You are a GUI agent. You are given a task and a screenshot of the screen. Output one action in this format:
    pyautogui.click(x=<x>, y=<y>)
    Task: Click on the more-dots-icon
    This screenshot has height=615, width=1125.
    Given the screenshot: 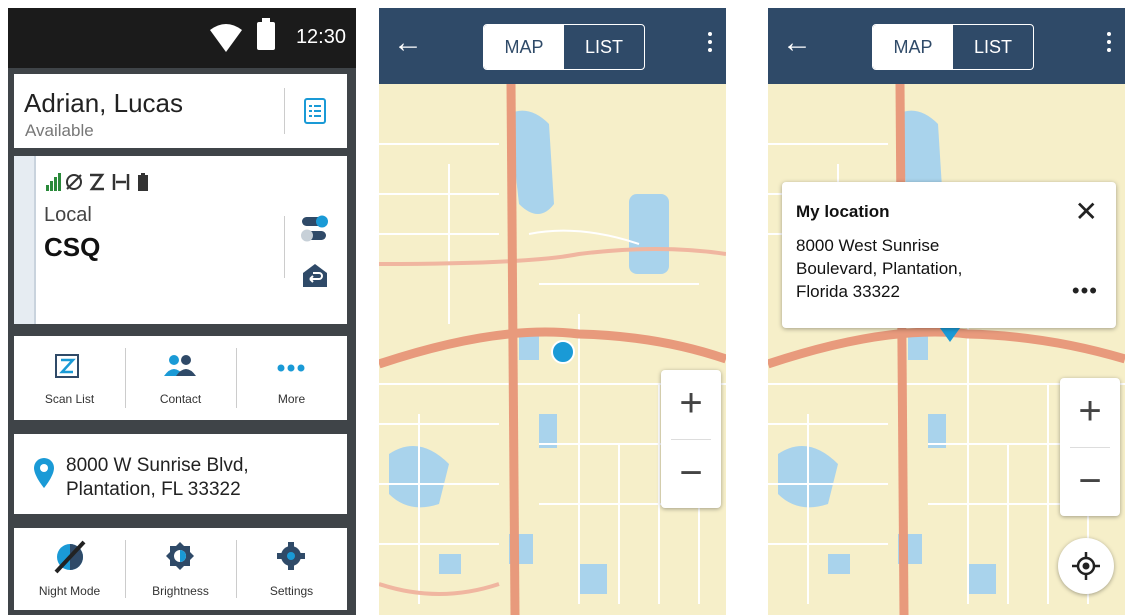 What is the action you would take?
    pyautogui.click(x=291, y=368)
    